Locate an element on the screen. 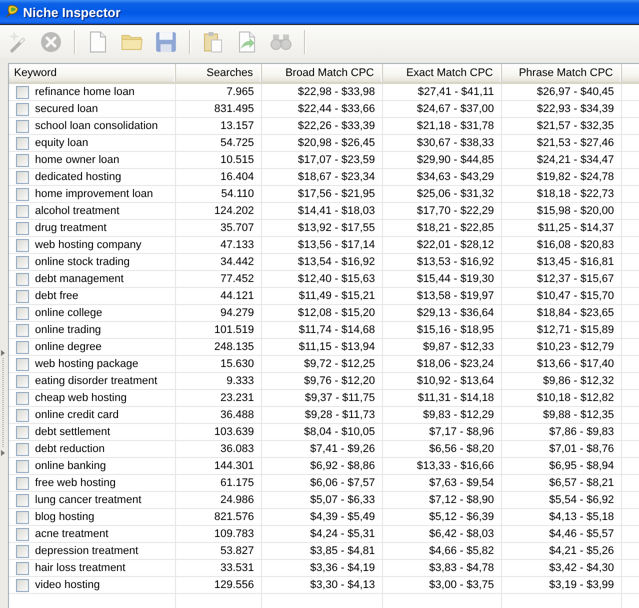 This screenshot has width=639, height=608. keyword-text: online credit card is located at coordinates (77, 415).